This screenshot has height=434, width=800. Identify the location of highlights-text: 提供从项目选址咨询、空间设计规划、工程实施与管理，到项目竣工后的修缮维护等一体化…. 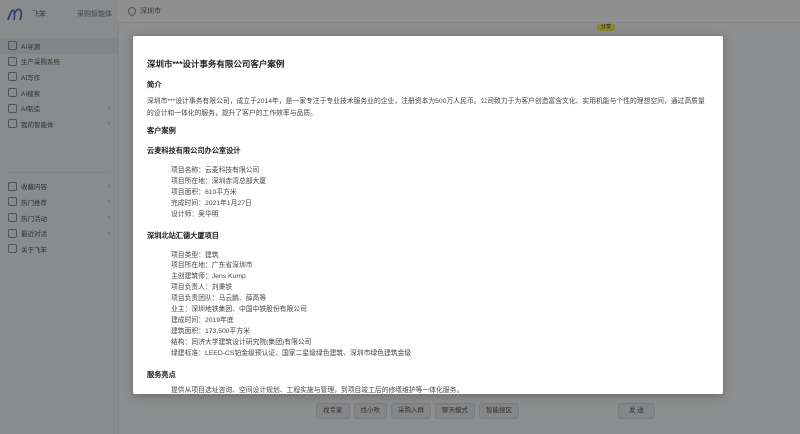
(317, 390).